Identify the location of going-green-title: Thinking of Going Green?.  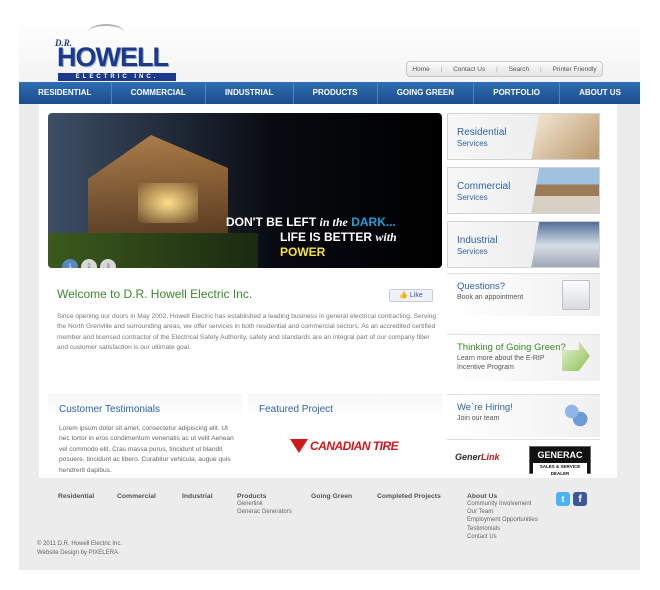
(511, 347).